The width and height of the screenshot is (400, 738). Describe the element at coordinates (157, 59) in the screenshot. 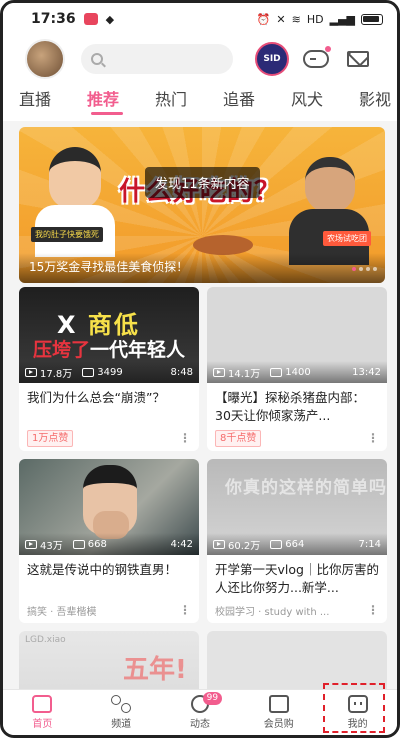

I see `search-input` at that location.